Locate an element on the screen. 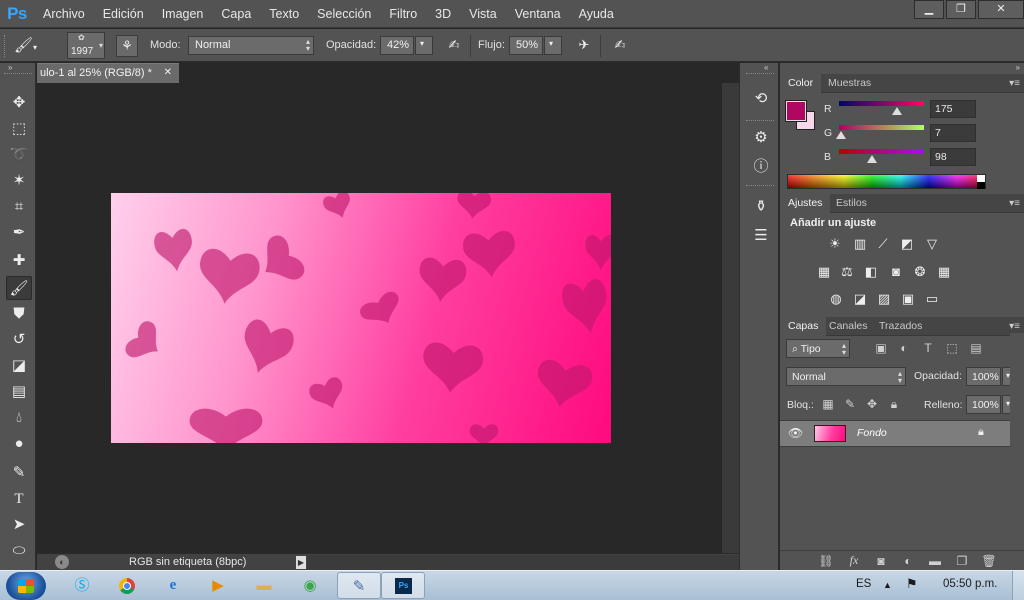  menu-3d: 3D is located at coordinates (443, 14).